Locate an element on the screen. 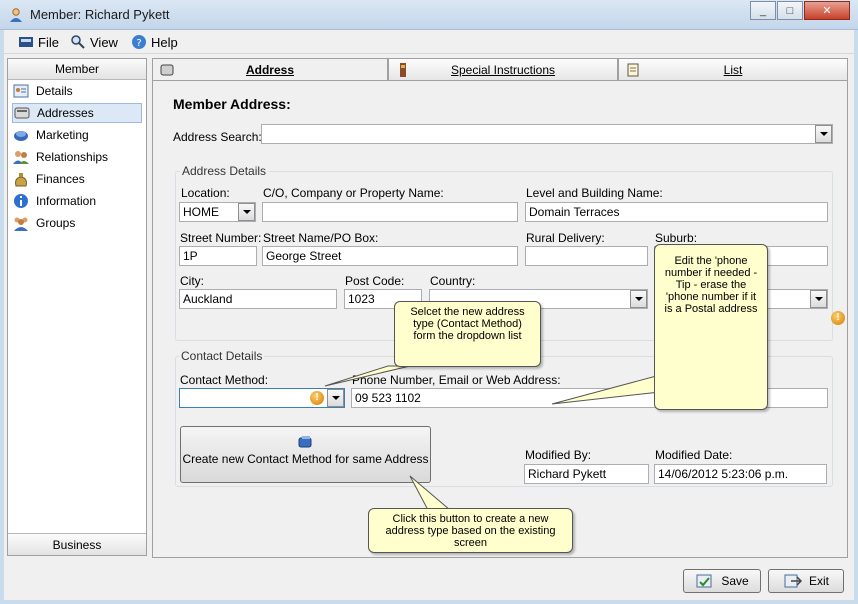 This screenshot has width=858, height=604. co-input is located at coordinates (390, 212).